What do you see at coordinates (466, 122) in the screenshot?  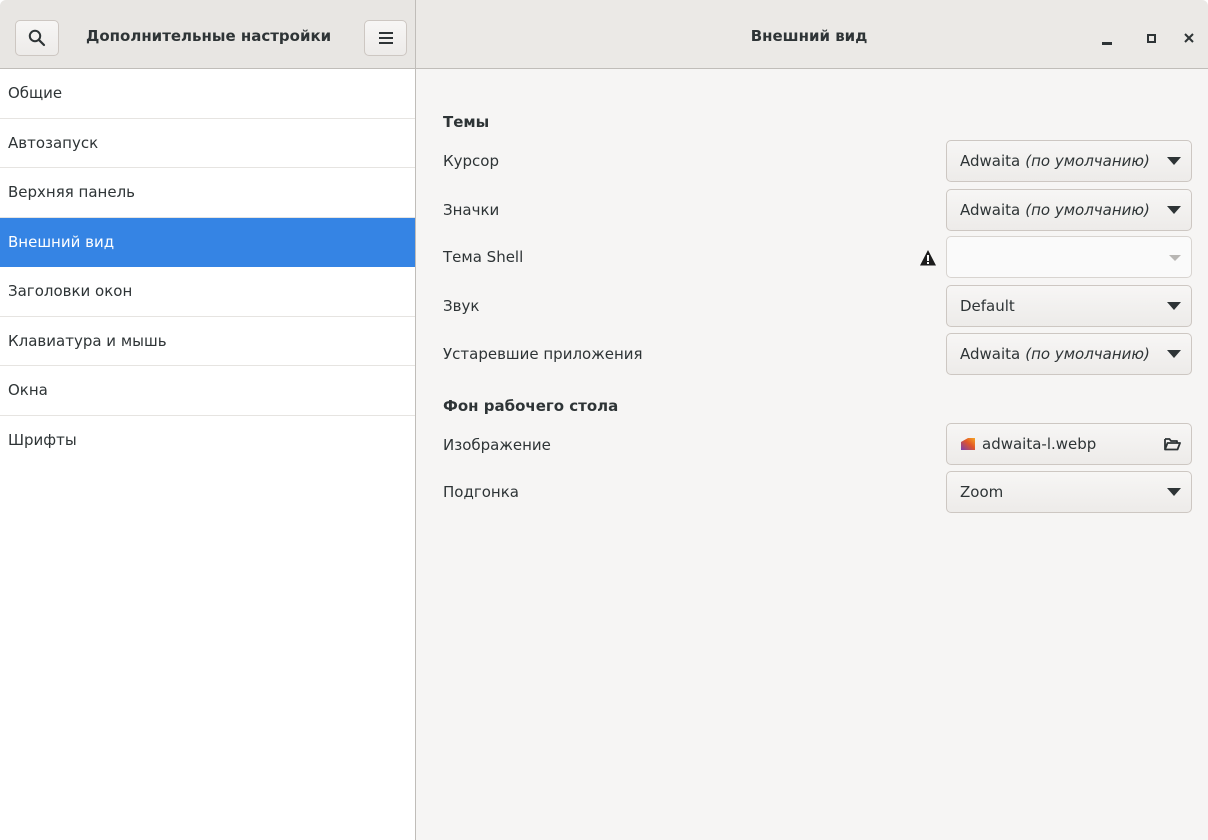 I see `themes-section-title: Темы` at bounding box center [466, 122].